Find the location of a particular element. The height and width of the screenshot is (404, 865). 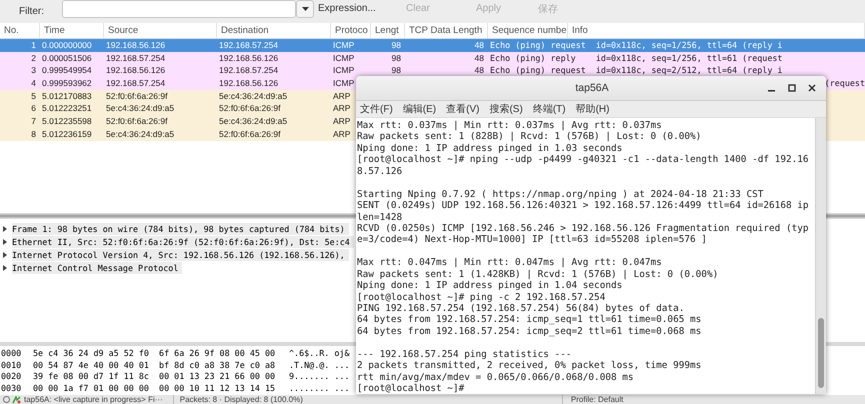

terminal-line: 64 bytes from 192.168.57.254: icmp_seq=2 ttl=61 time=0.068 ms is located at coordinates (529, 332).